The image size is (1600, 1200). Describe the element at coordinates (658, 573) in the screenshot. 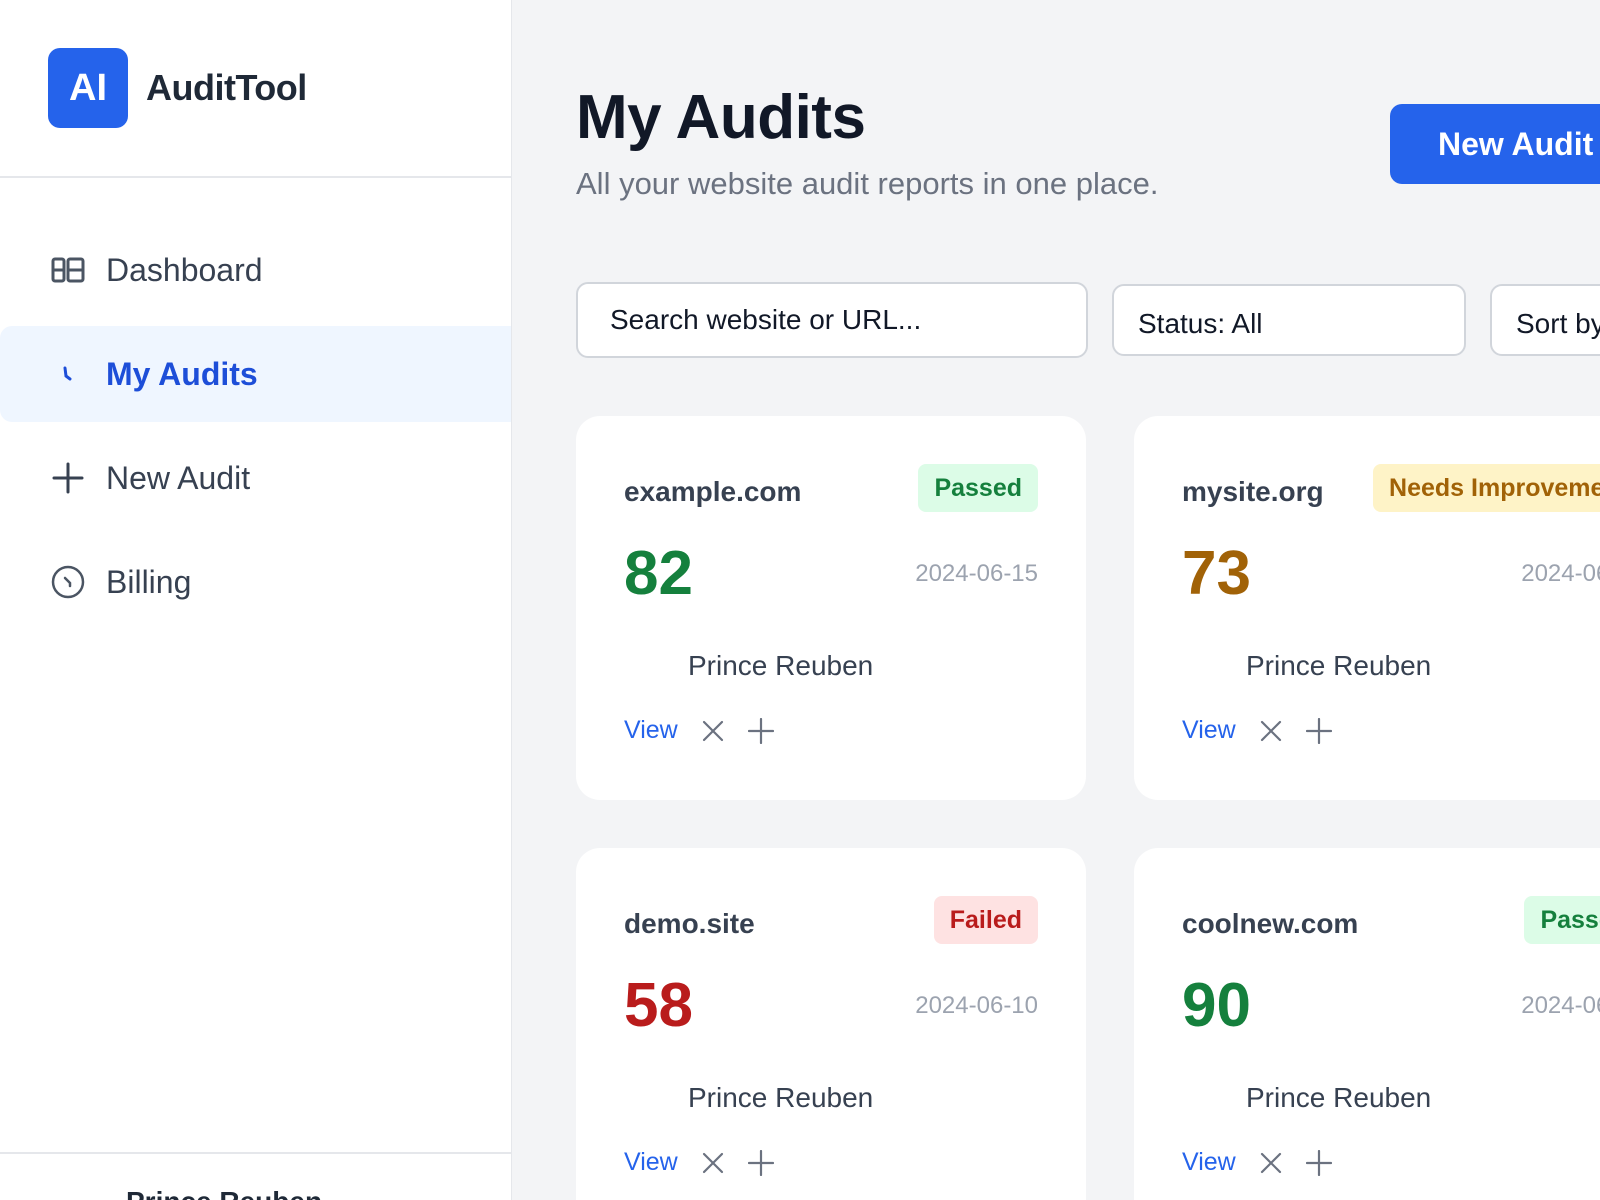

I see `audit-score: 82` at that location.